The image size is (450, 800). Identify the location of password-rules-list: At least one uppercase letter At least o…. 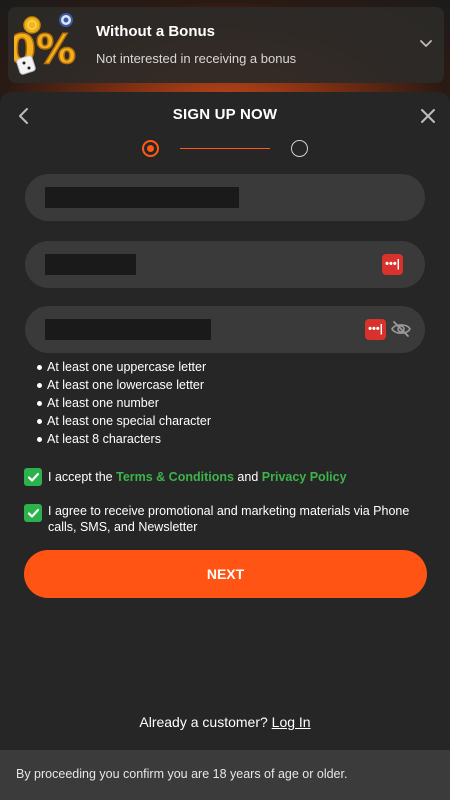
(123, 403).